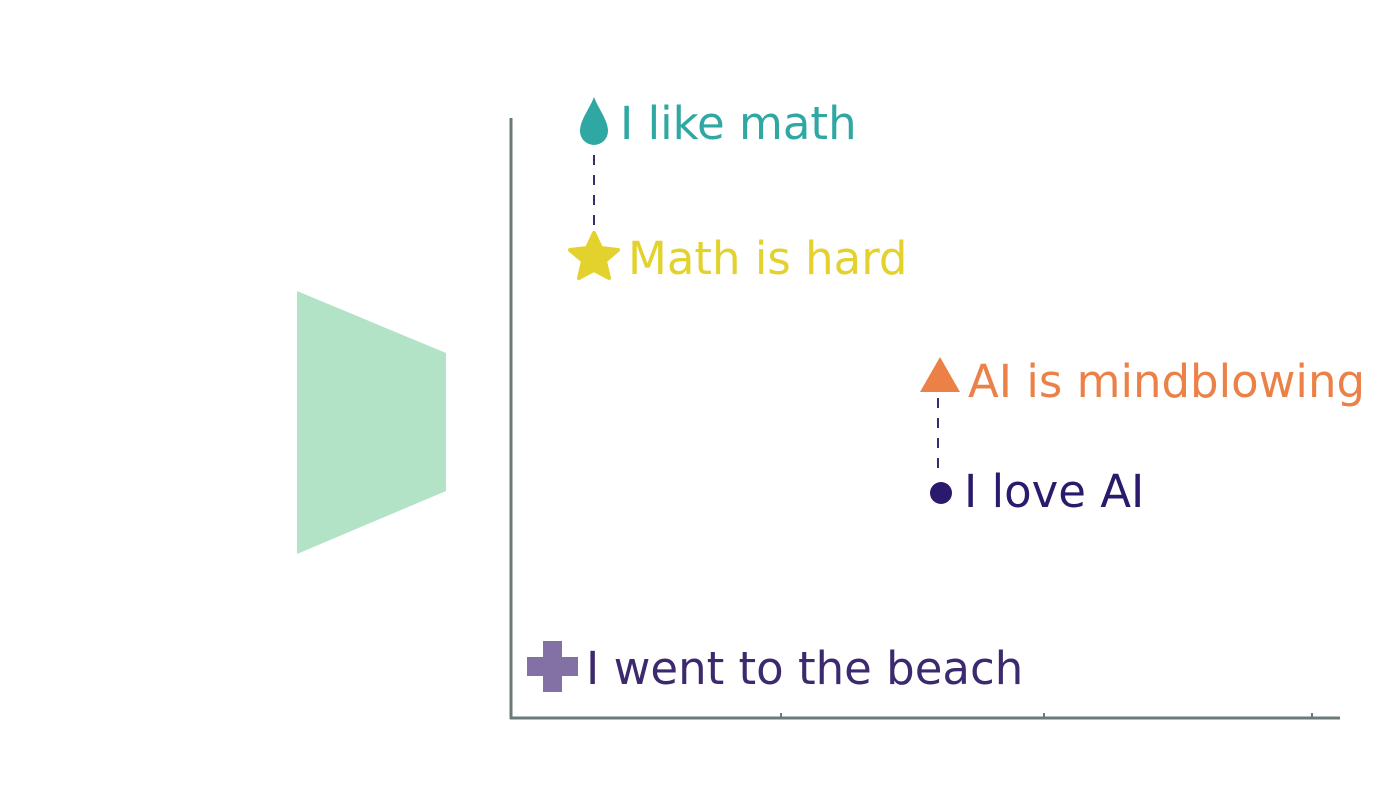 The height and width of the screenshot is (795, 1400). What do you see at coordinates (1166, 381) in the screenshot?
I see `point-label: AI is mindblowing` at bounding box center [1166, 381].